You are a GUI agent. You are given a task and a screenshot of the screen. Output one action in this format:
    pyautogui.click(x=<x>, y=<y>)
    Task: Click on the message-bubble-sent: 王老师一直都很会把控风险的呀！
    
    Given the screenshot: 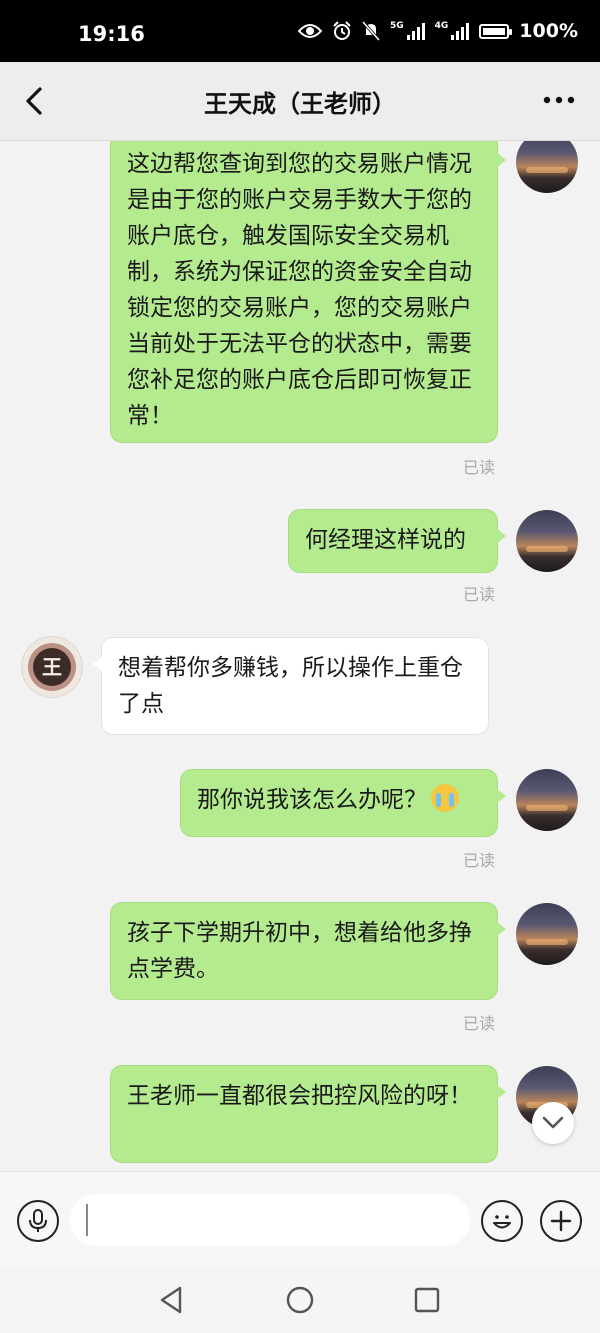 What is the action you would take?
    pyautogui.click(x=308, y=1114)
    